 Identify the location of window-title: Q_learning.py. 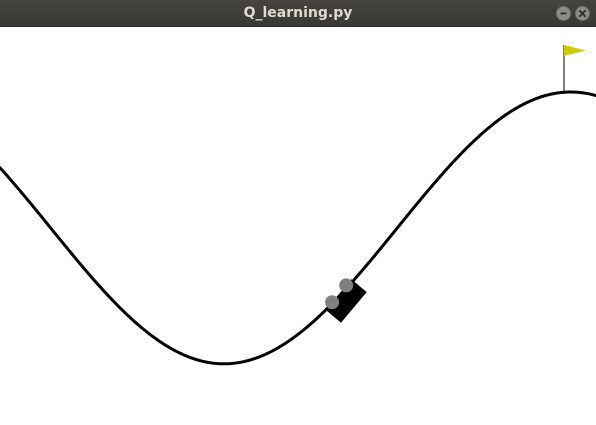
(298, 13).